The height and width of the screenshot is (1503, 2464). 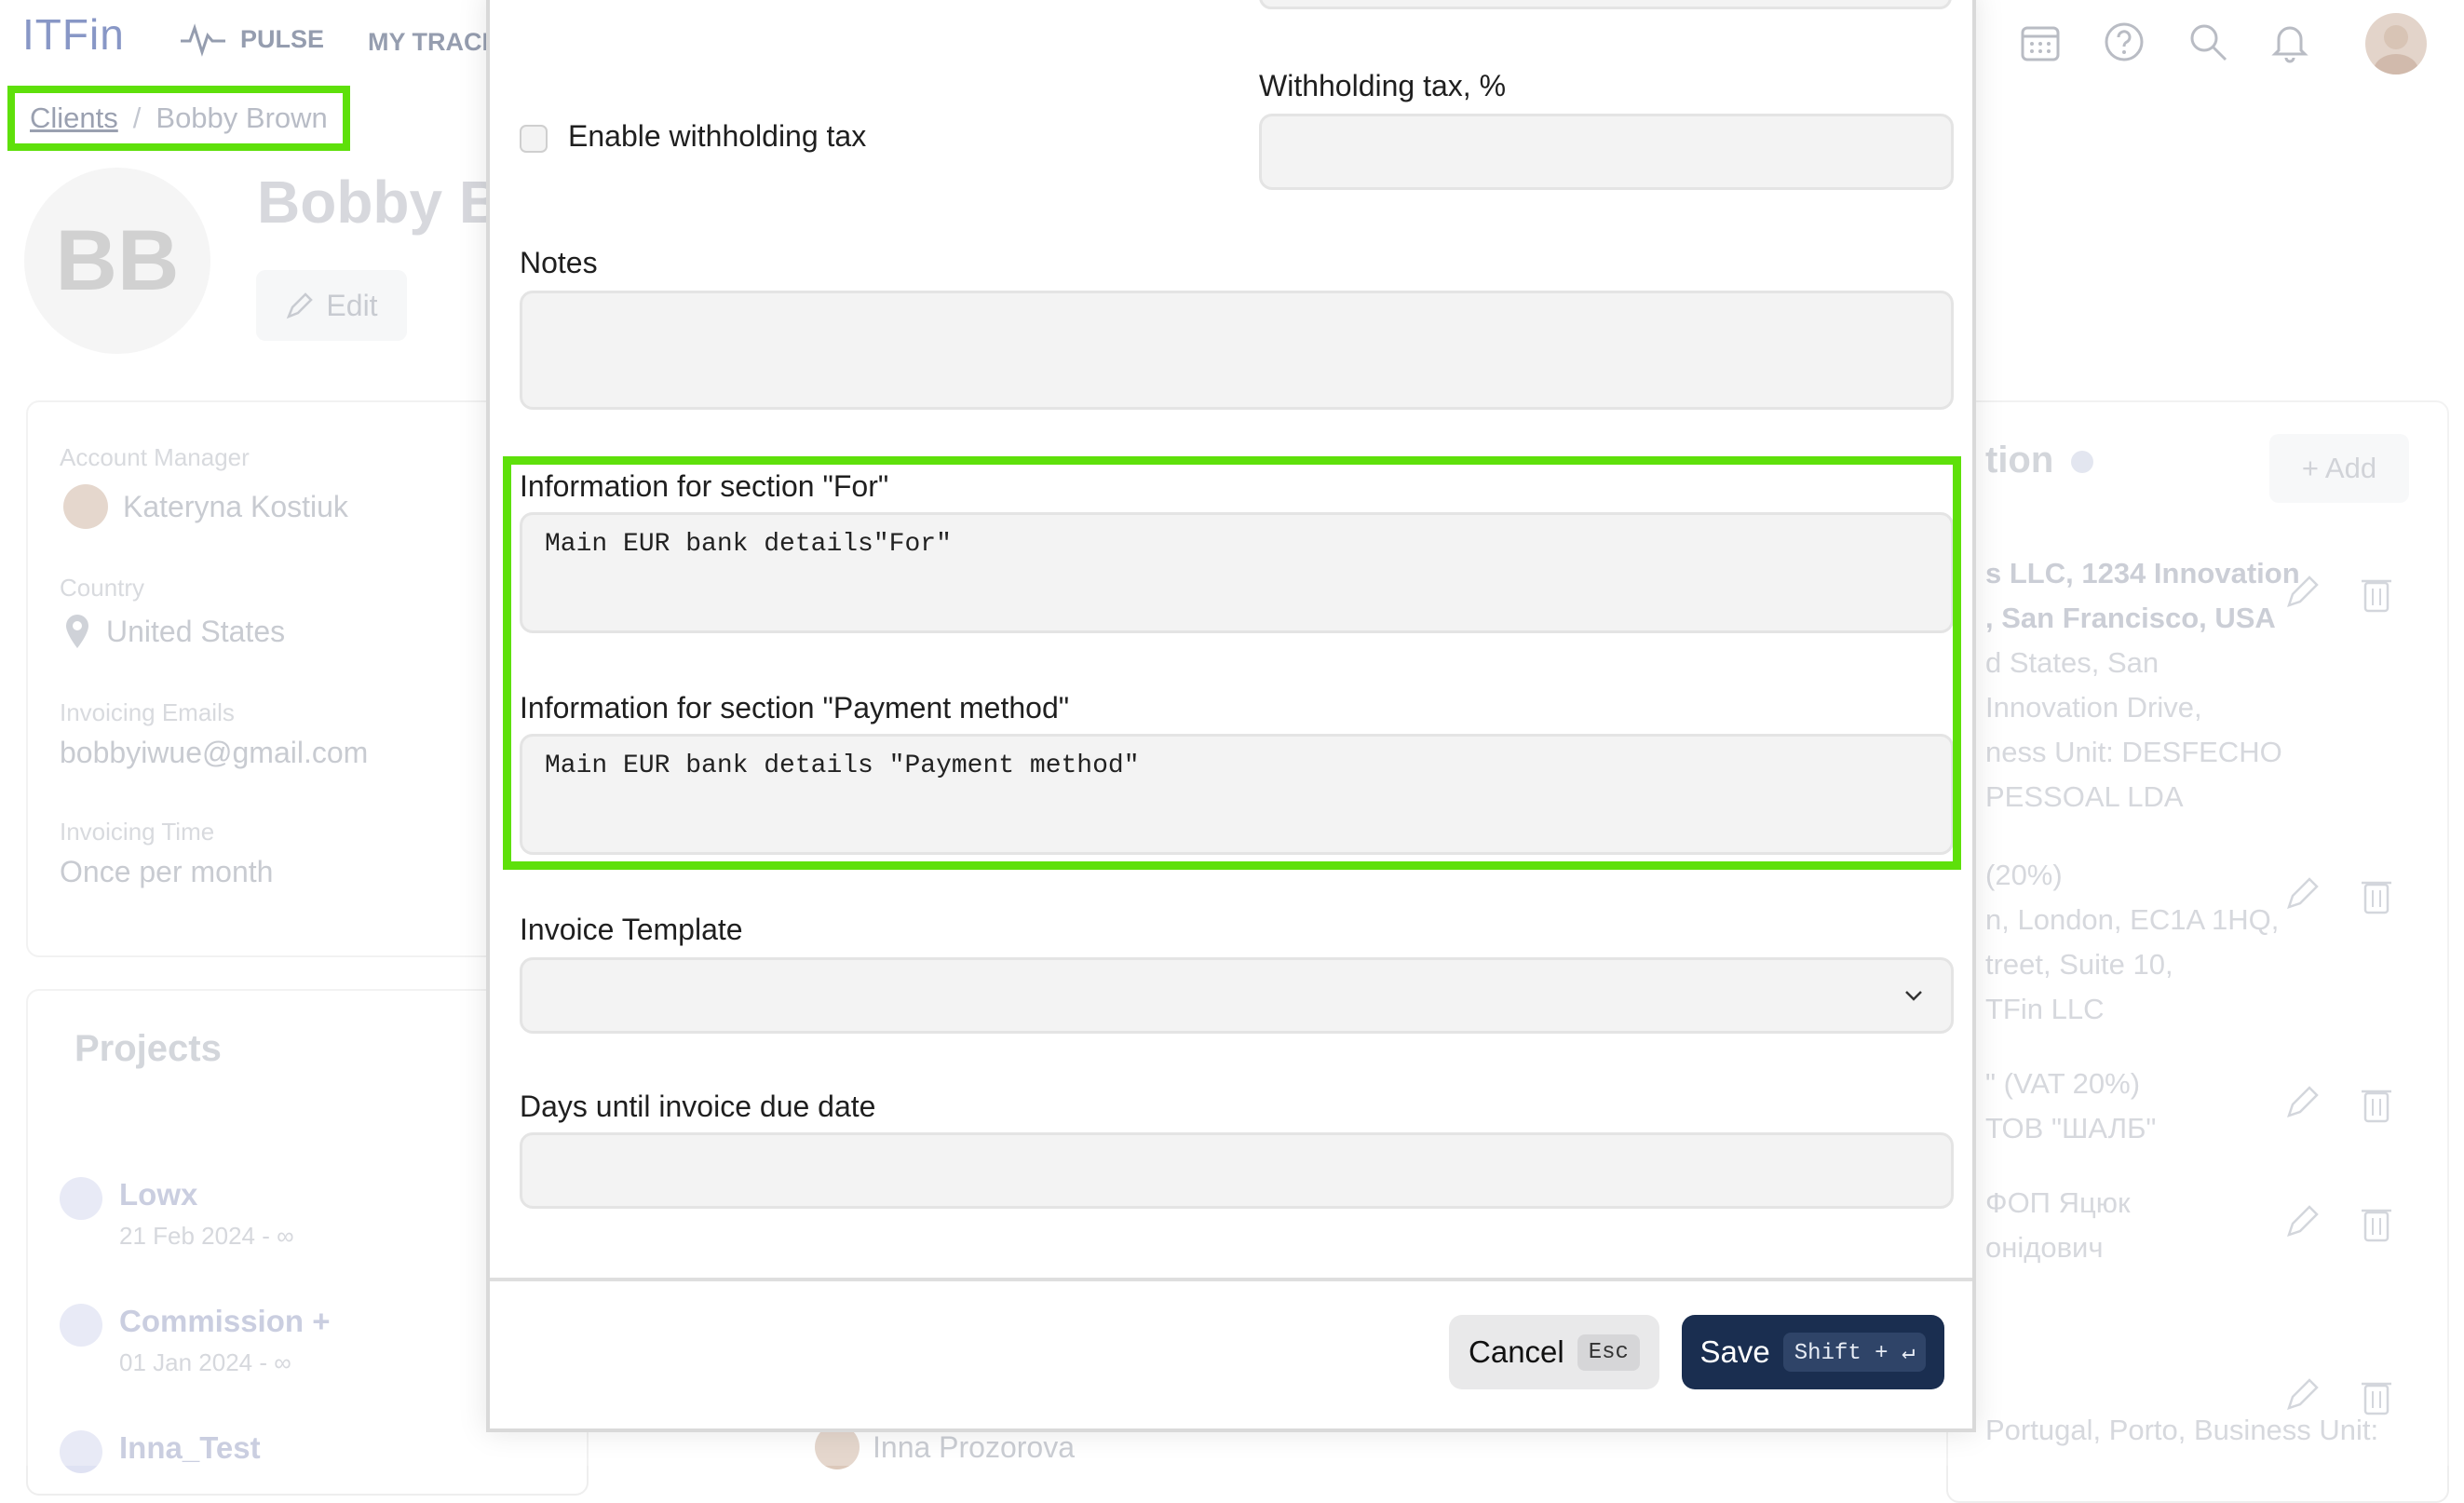 What do you see at coordinates (1734, 1351) in the screenshot?
I see `save-button-label: Save` at bounding box center [1734, 1351].